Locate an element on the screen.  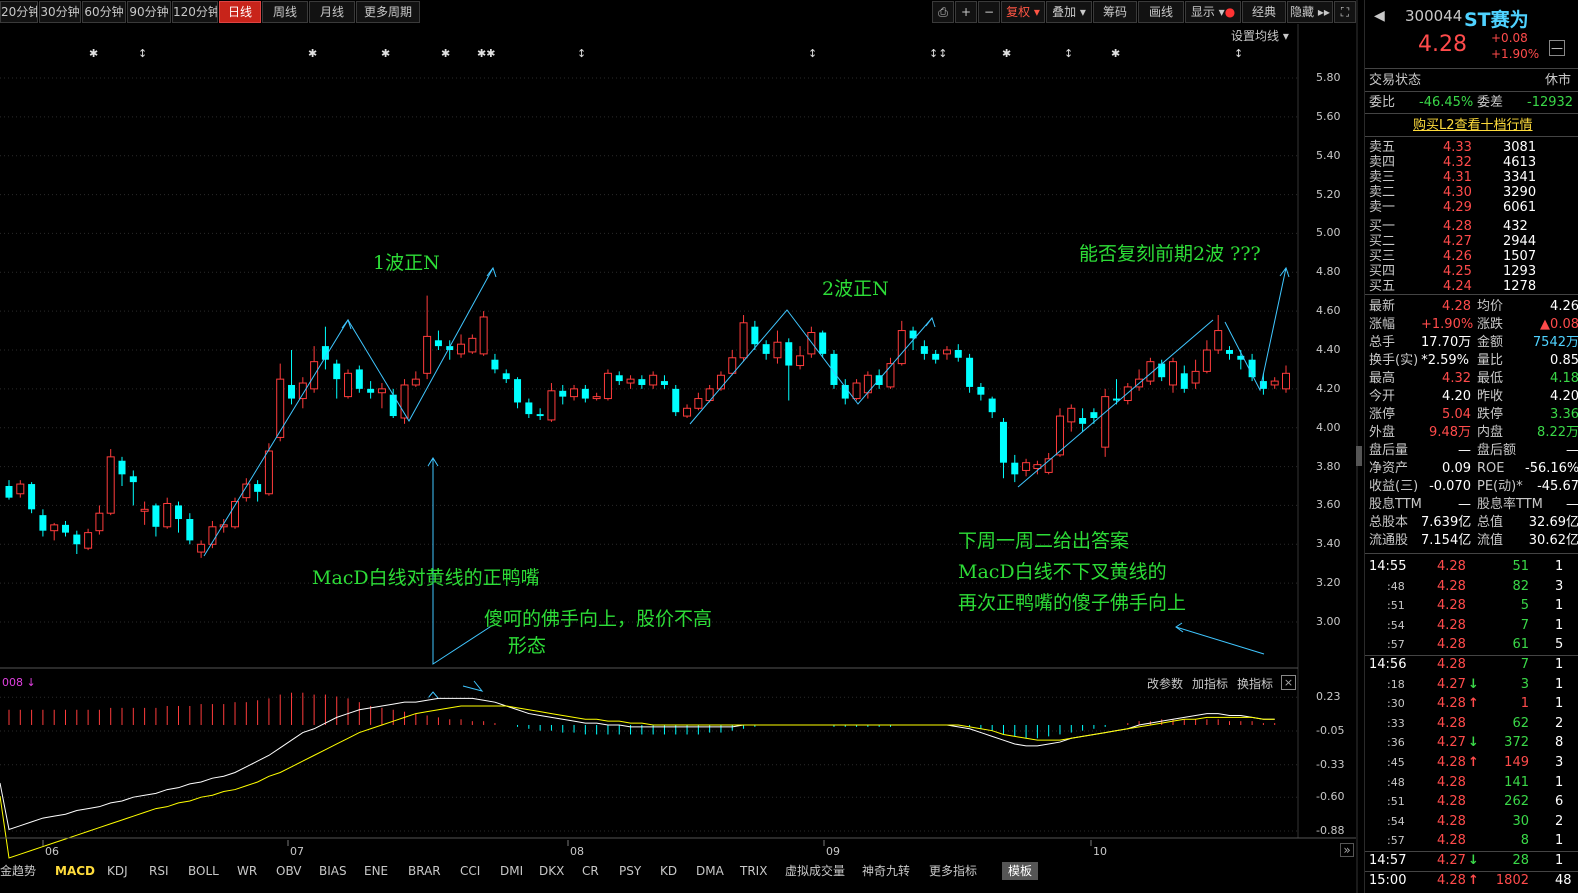
classic-button: 经典 is located at coordinates (1264, 12).